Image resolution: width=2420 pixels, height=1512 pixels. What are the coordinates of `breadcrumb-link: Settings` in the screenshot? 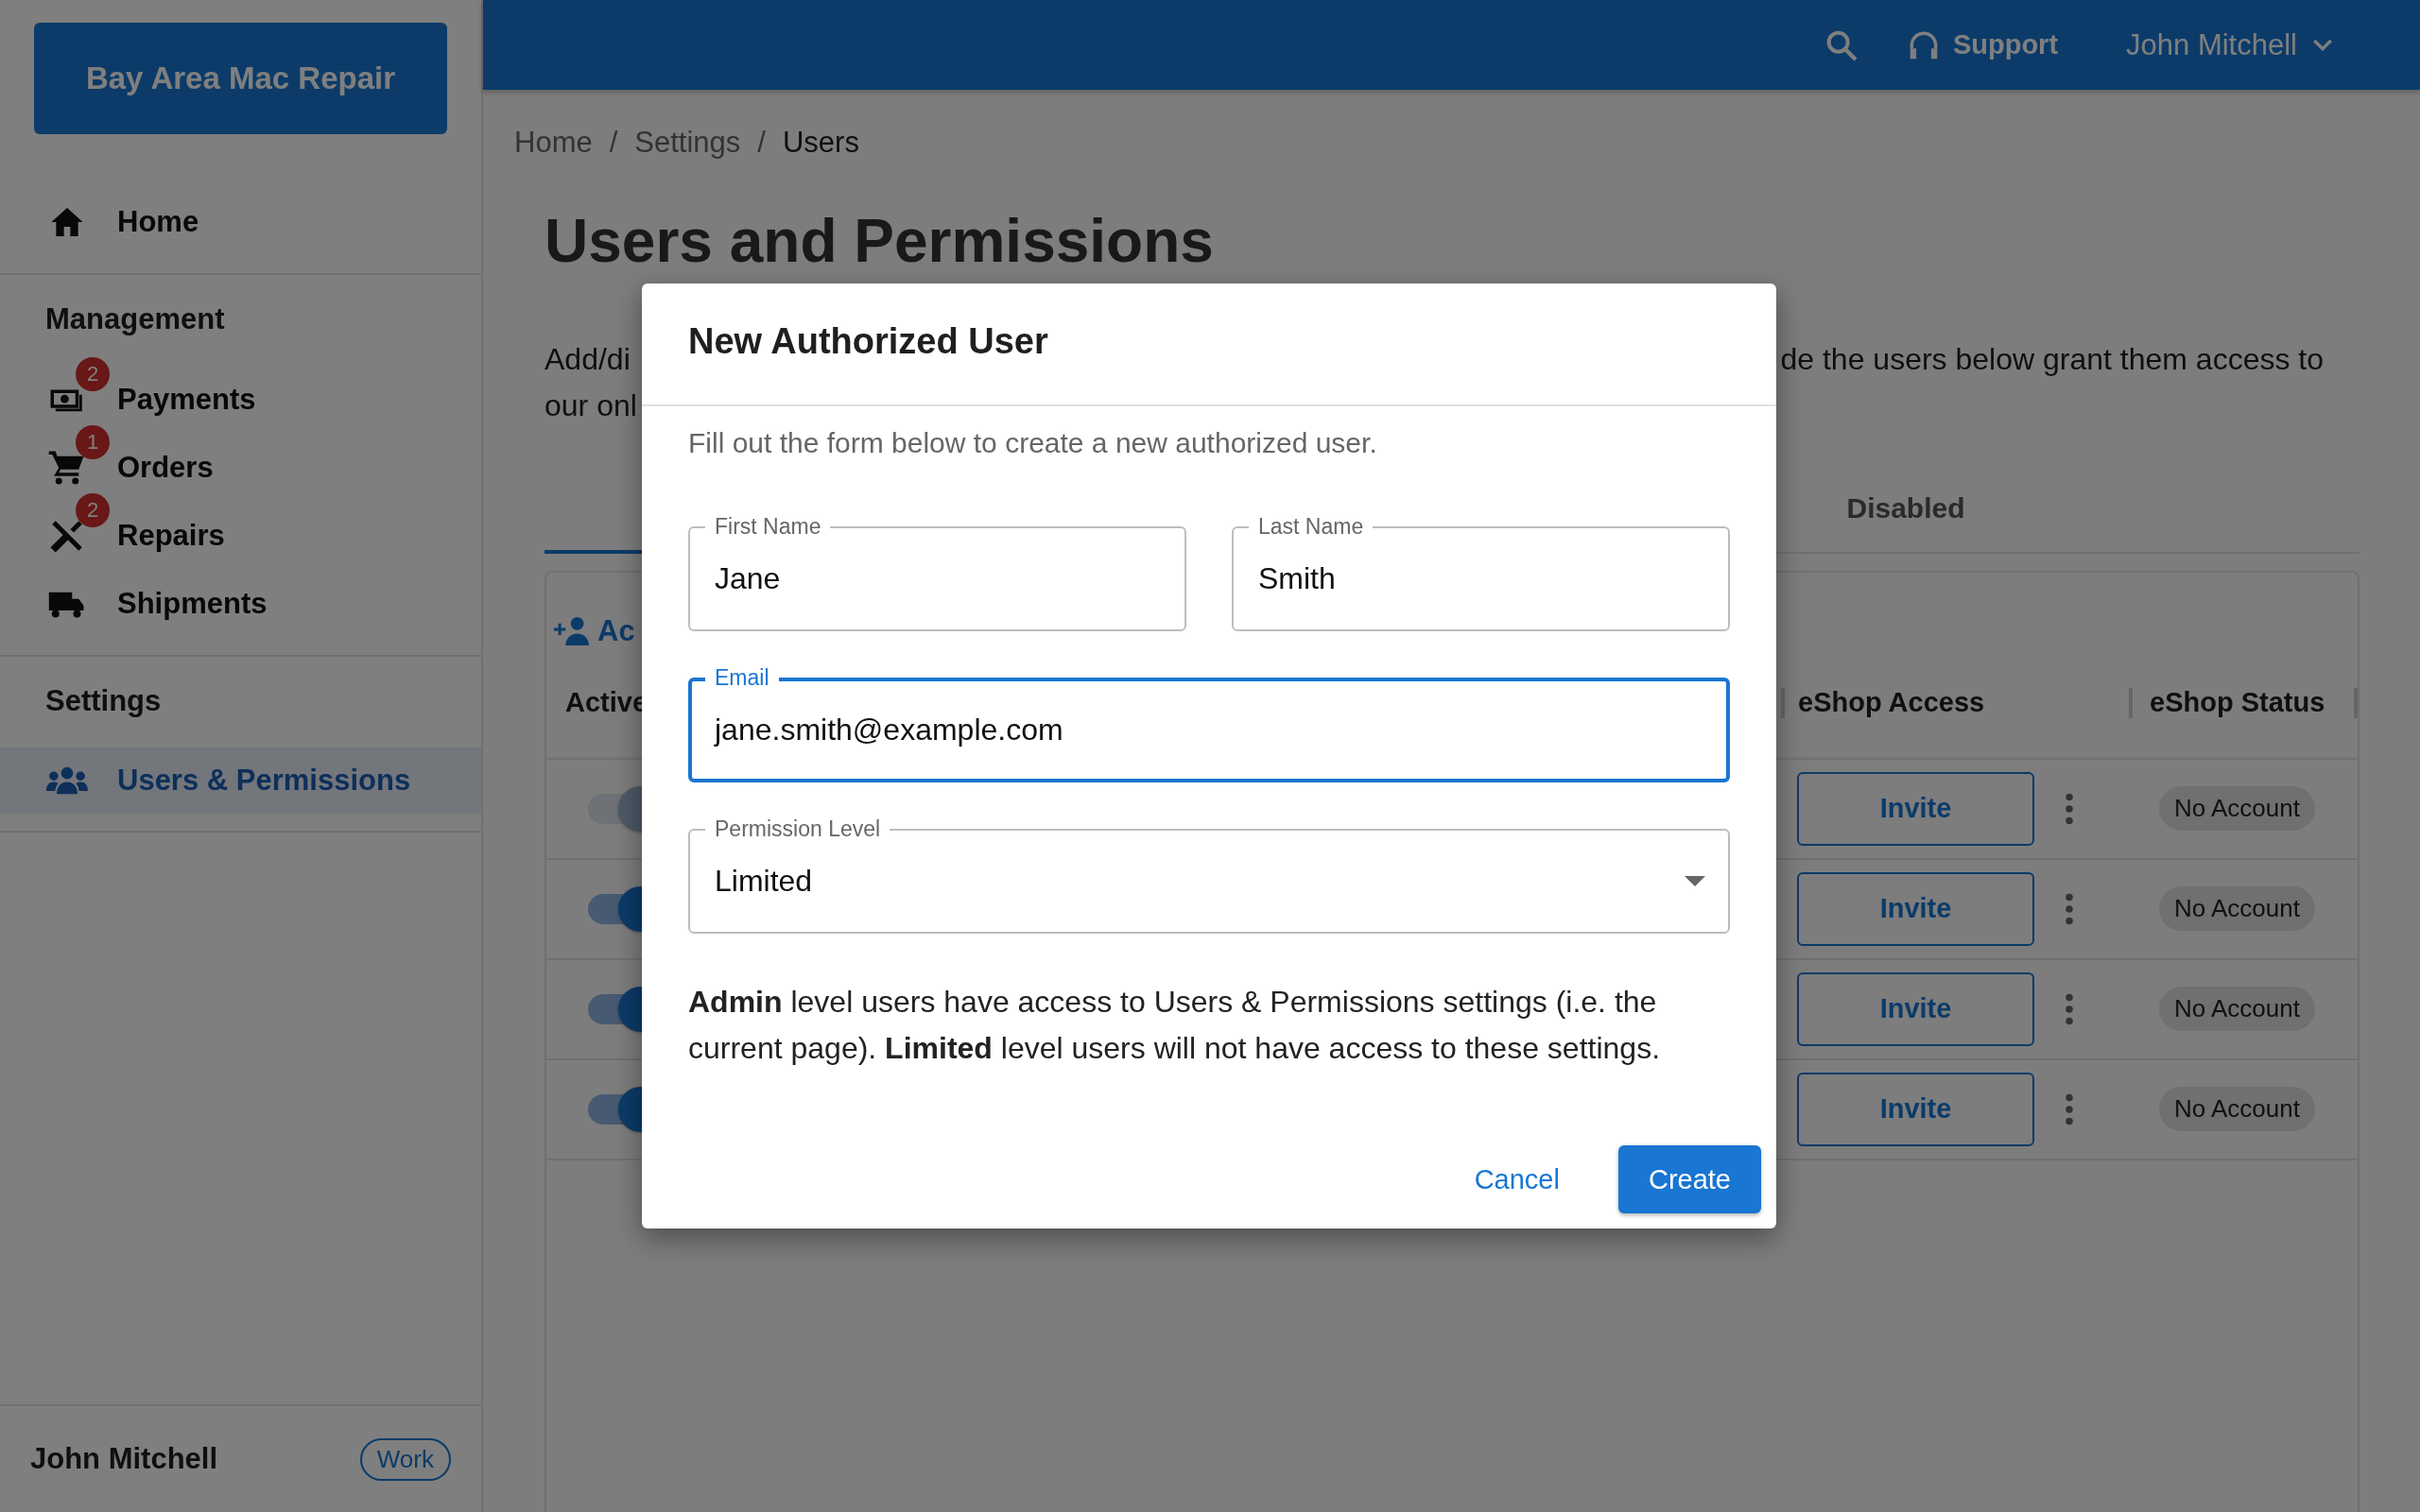 It's located at (687, 143).